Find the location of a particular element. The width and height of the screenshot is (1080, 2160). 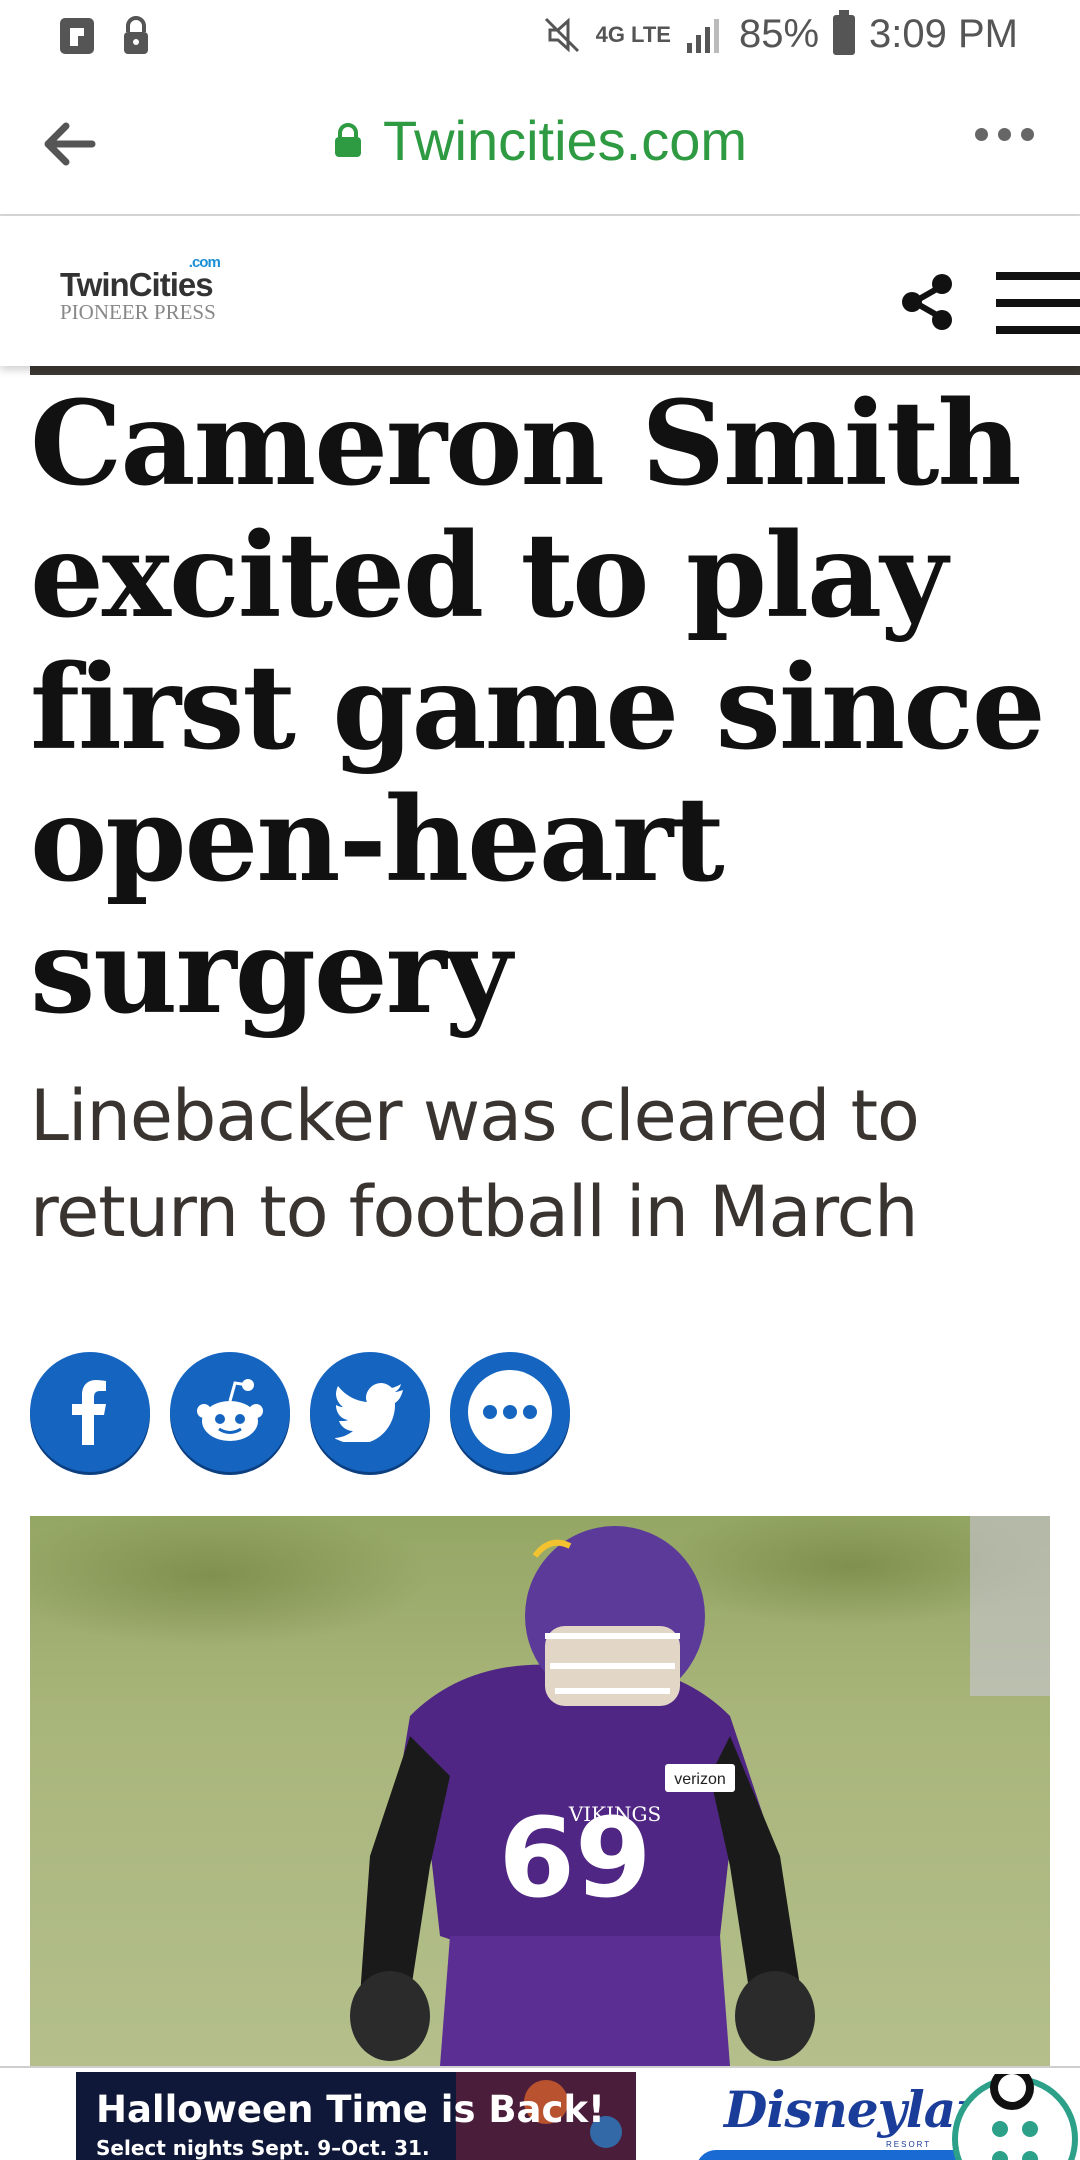

lock-status-icon is located at coordinates (136, 35).